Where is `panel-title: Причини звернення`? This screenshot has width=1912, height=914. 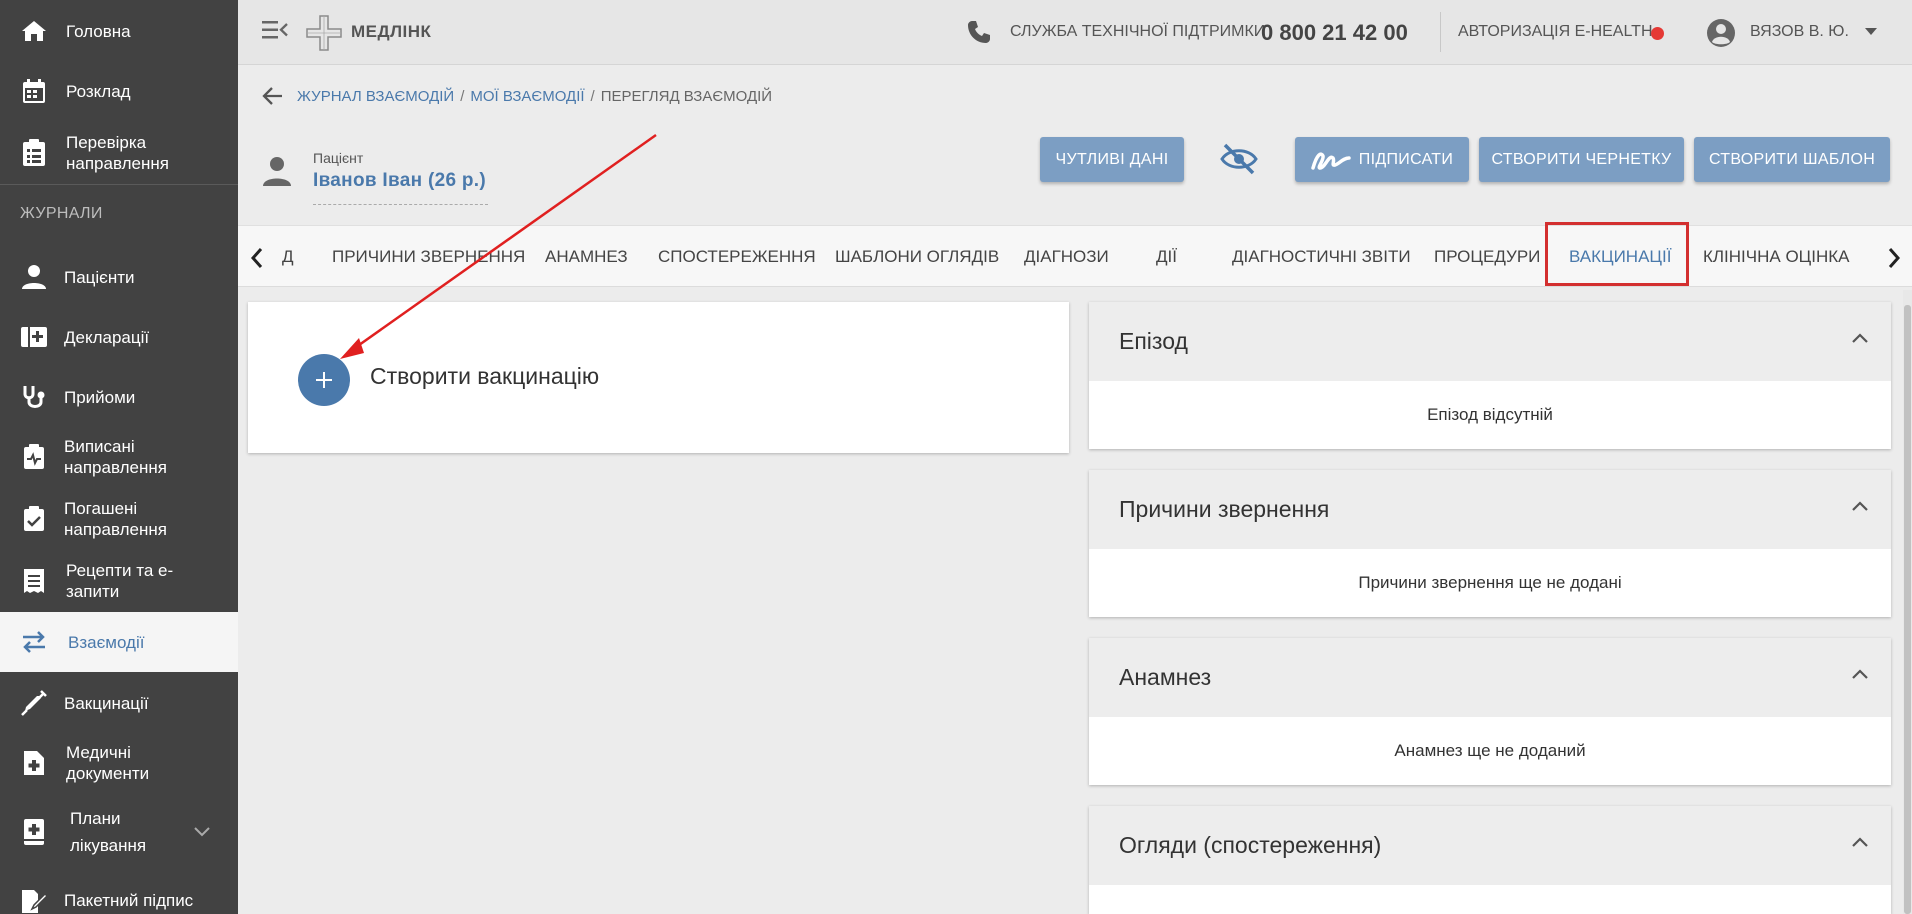 panel-title: Причини звернення is located at coordinates (1224, 509).